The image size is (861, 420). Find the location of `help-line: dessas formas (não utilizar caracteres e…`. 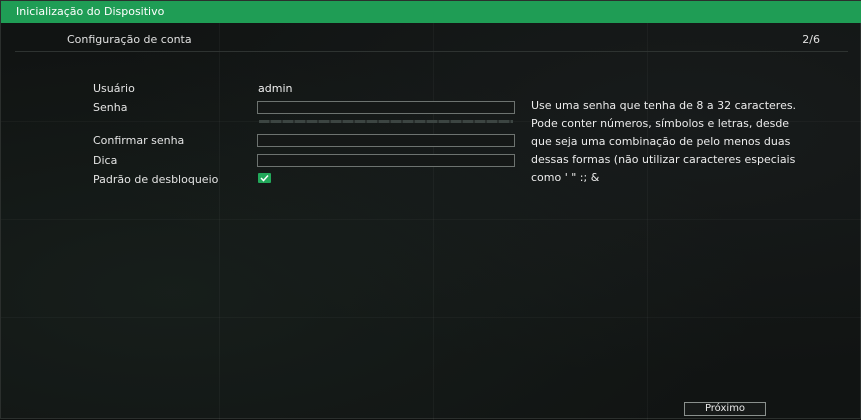

help-line: dessas formas (não utilizar caracteres e… is located at coordinates (663, 159).